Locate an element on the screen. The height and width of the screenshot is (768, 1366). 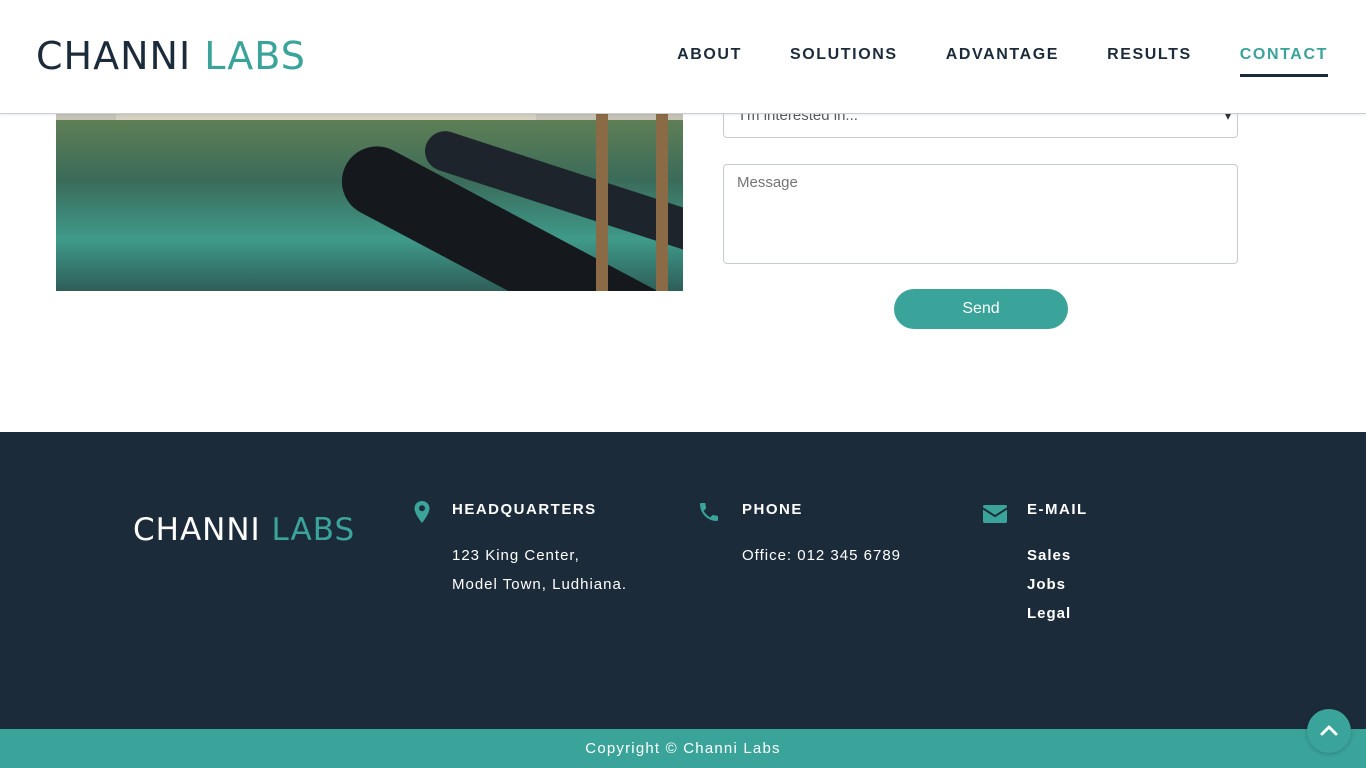
message-field is located at coordinates (980, 214).